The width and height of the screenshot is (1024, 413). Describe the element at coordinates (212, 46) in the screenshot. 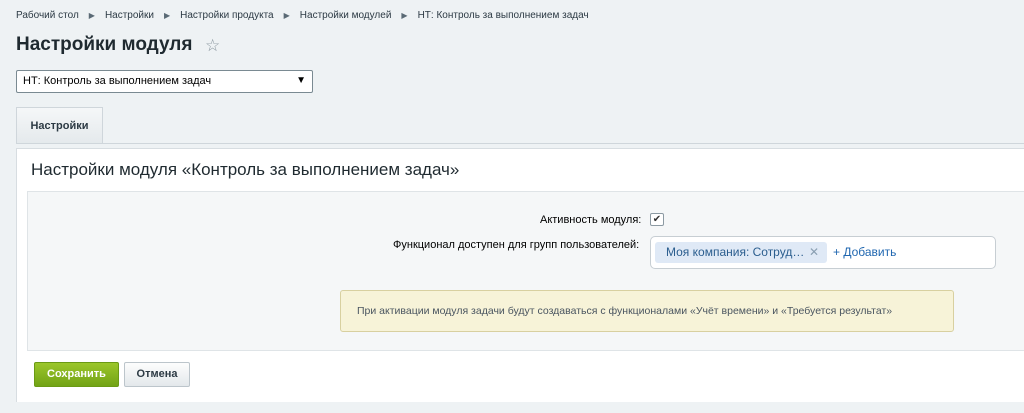

I see `star-icon: ☆` at that location.